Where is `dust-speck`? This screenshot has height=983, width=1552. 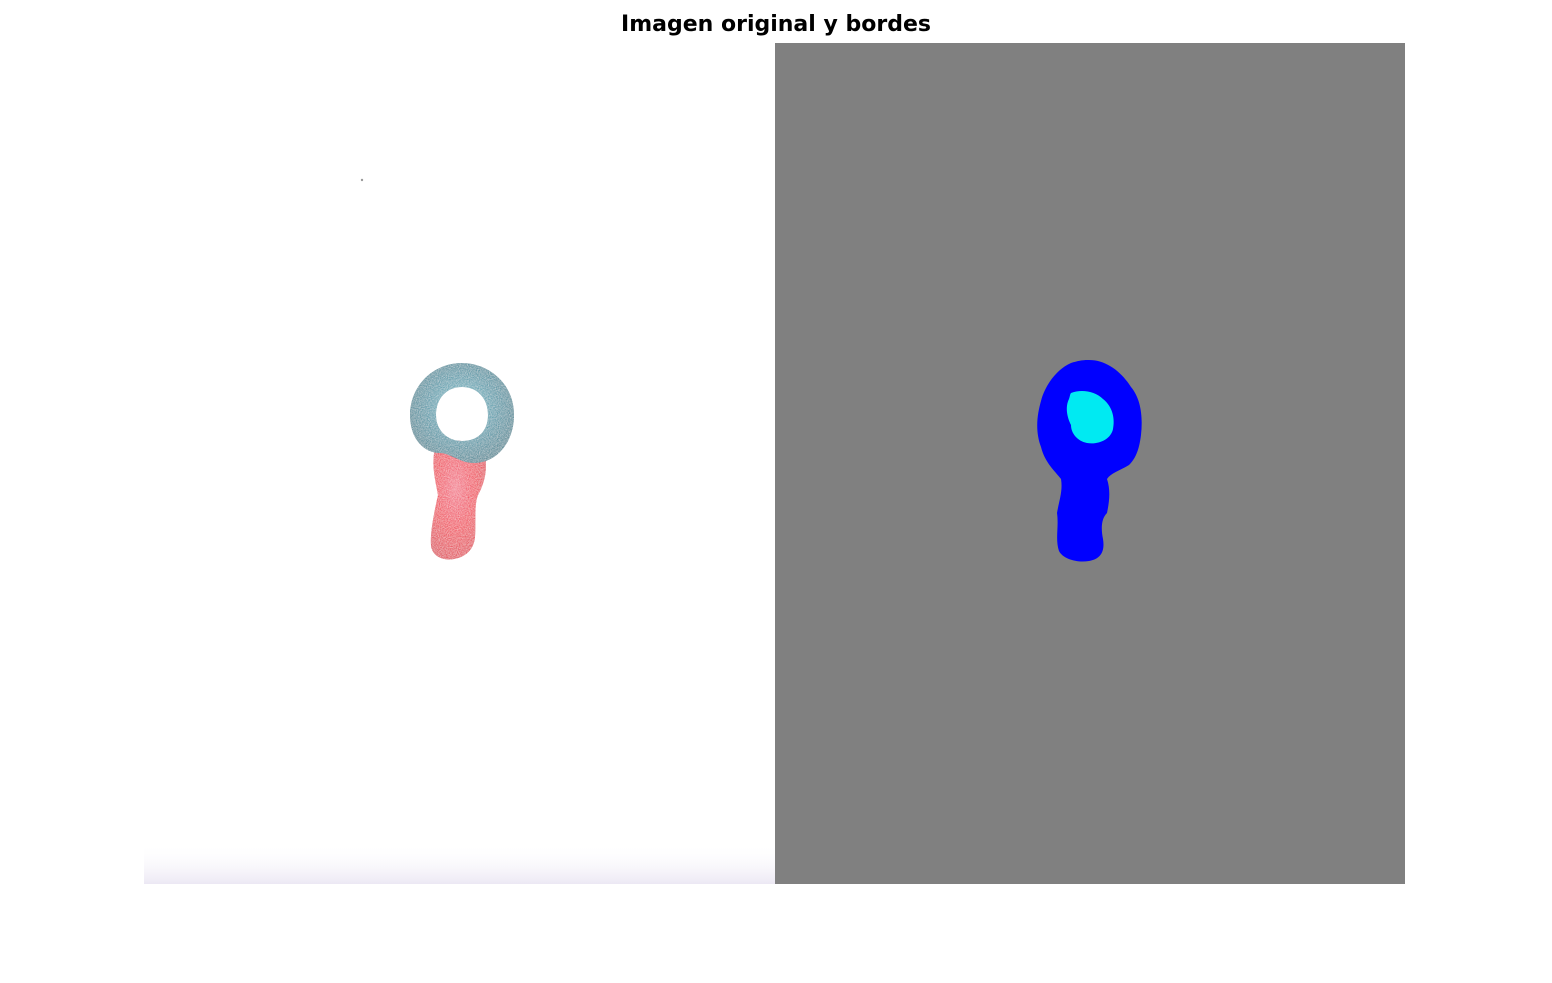
dust-speck is located at coordinates (362, 180).